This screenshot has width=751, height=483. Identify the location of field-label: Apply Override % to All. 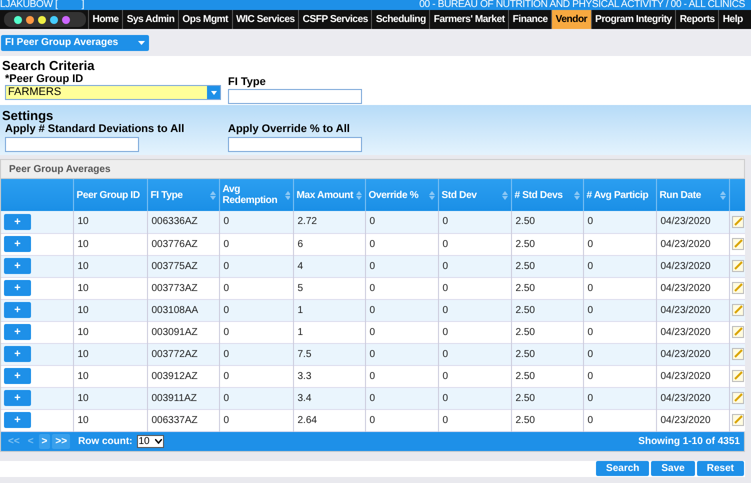
(289, 129).